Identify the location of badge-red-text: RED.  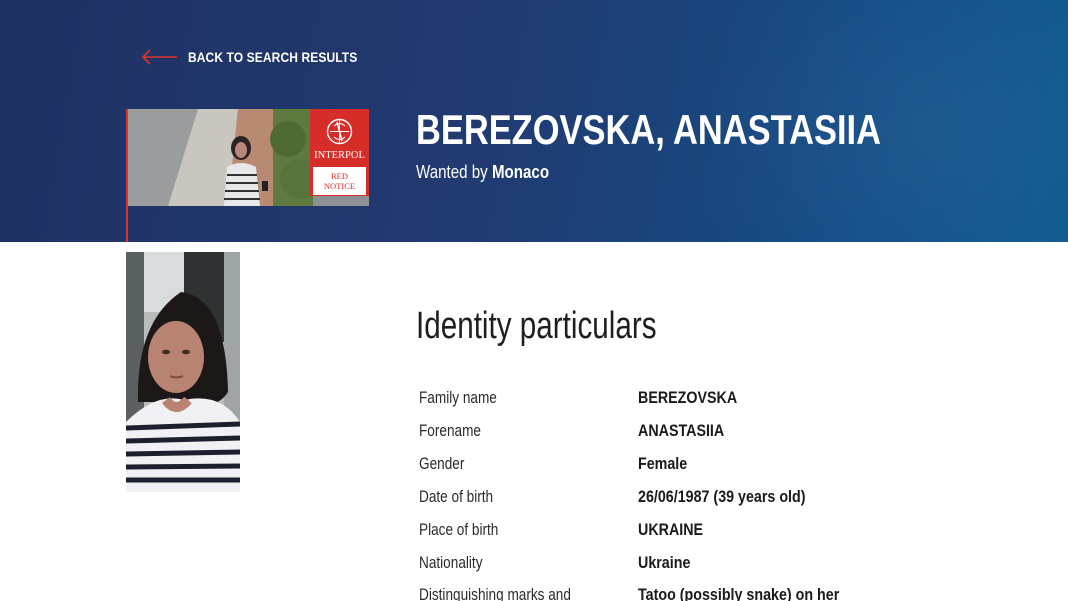
(339, 176).